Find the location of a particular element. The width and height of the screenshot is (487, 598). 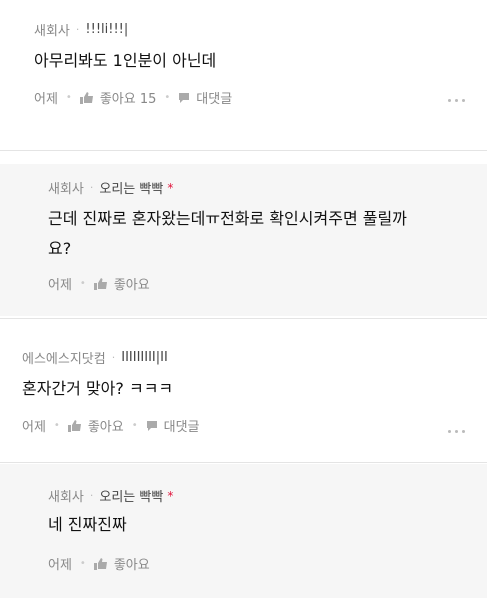

like-button: 좋아요 15 is located at coordinates (118, 97).